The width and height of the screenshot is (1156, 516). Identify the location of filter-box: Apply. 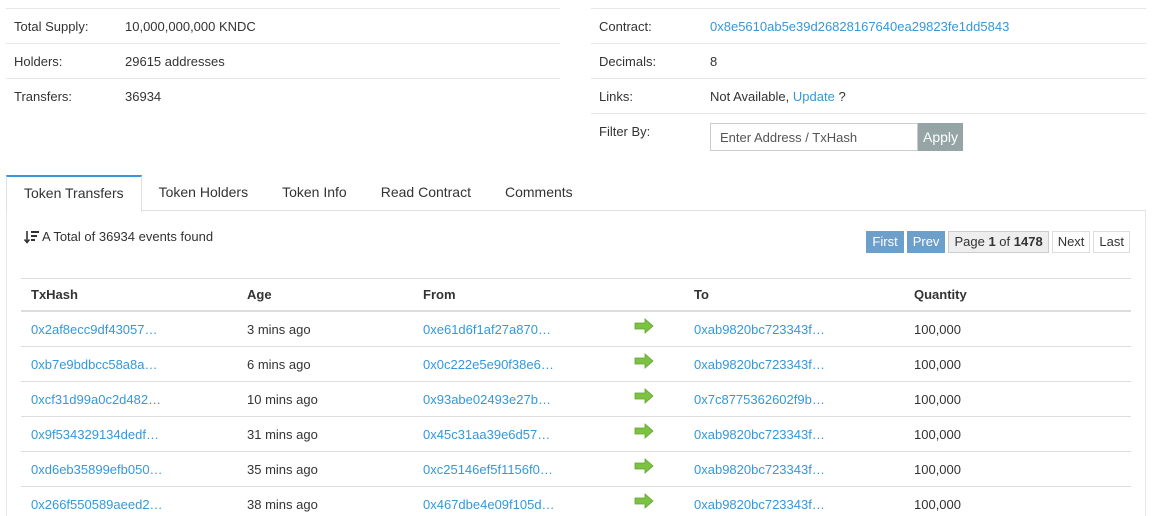
(836, 137).